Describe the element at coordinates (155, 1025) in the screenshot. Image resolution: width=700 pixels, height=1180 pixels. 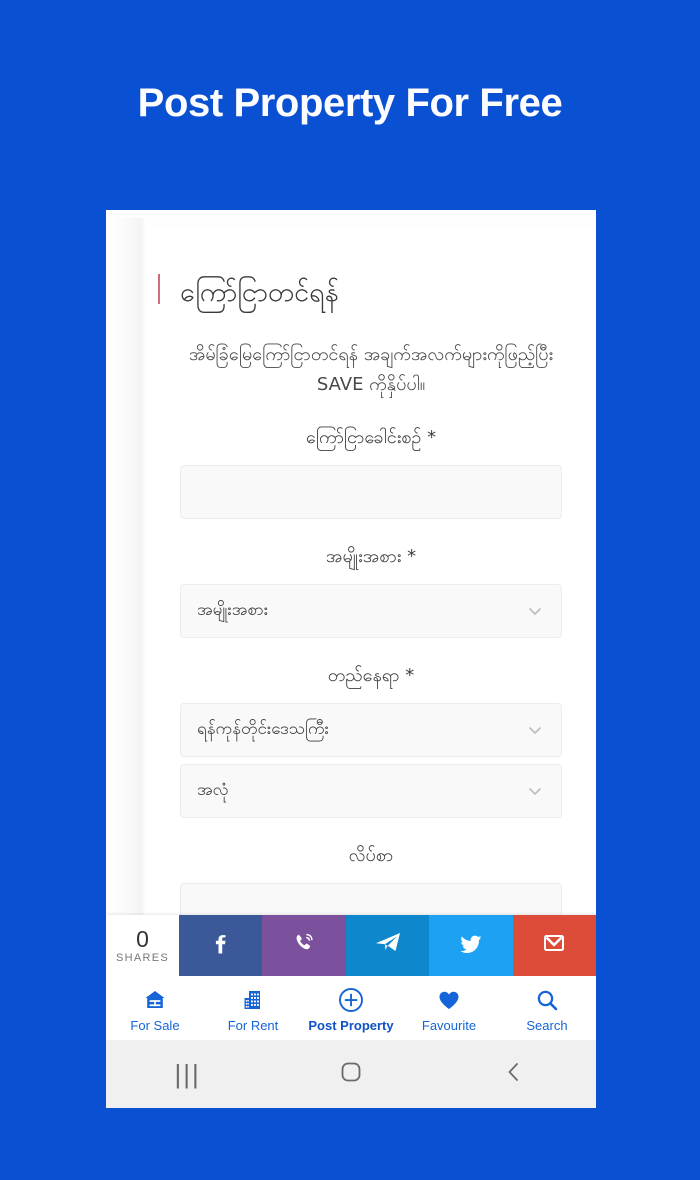
I see `nav-label: For Sale` at that location.